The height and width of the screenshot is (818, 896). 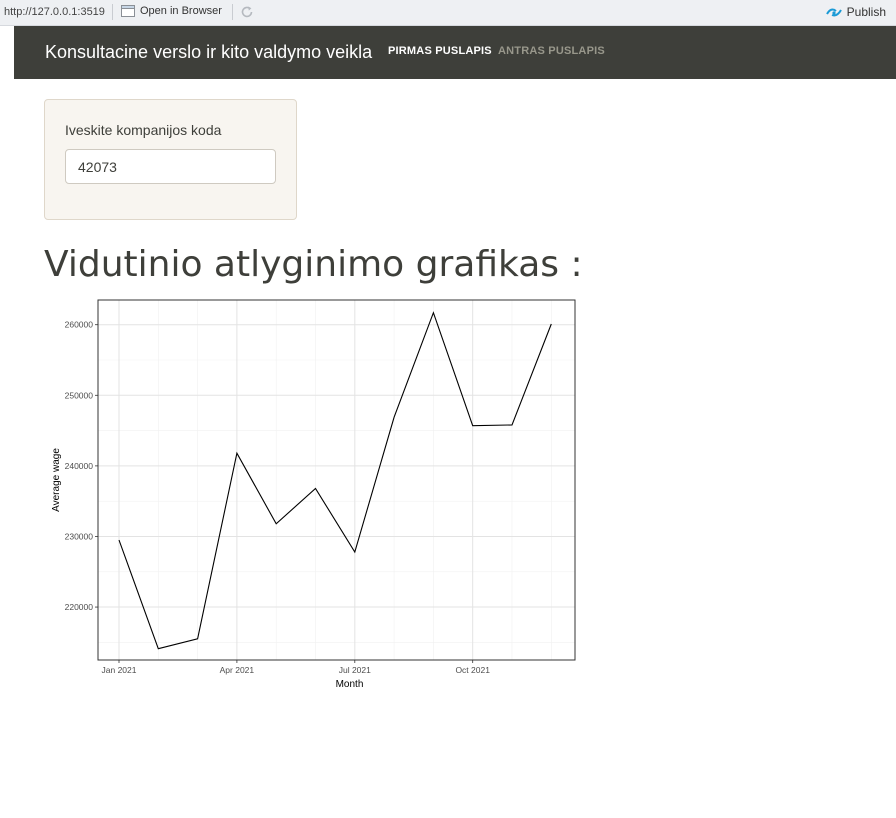 I want to click on y-tick-label: 230000, so click(x=79, y=536).